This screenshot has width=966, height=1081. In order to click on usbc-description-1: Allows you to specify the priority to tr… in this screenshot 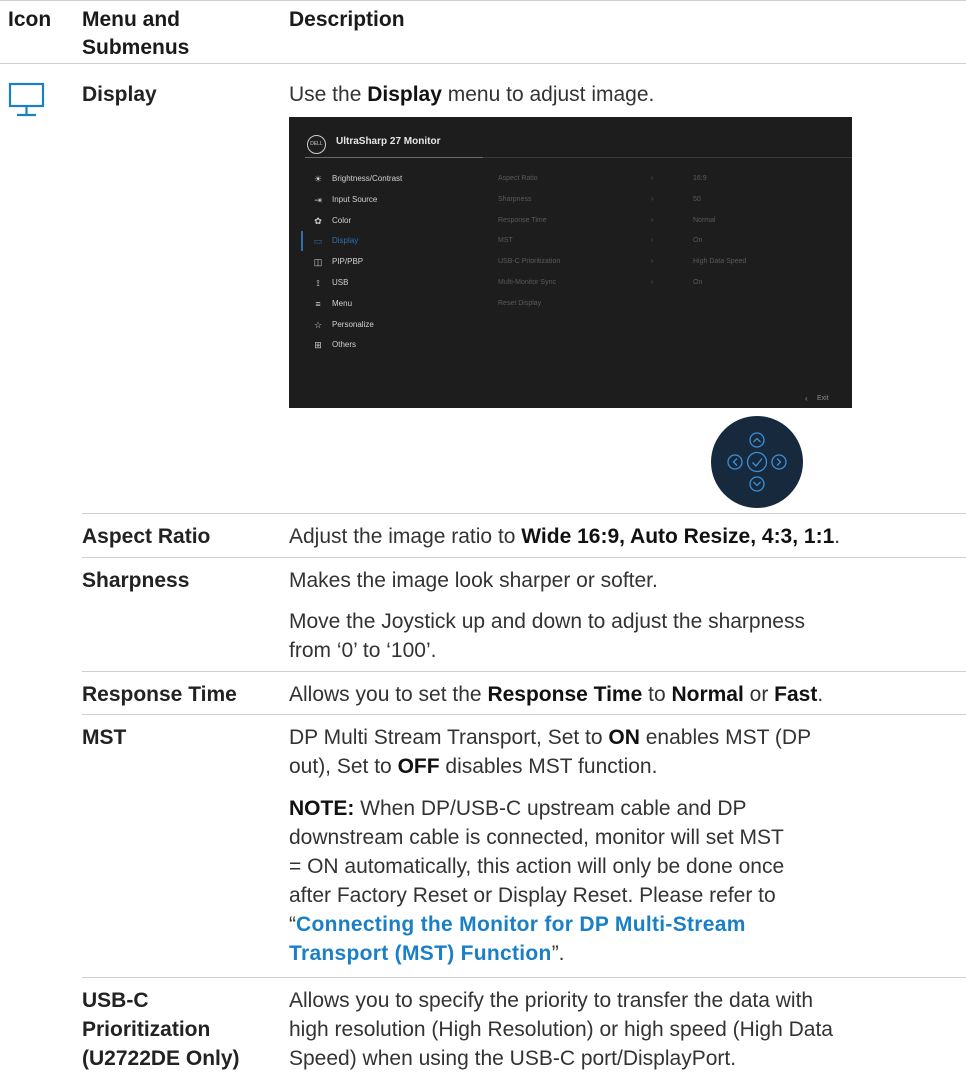, I will do `click(551, 1000)`.